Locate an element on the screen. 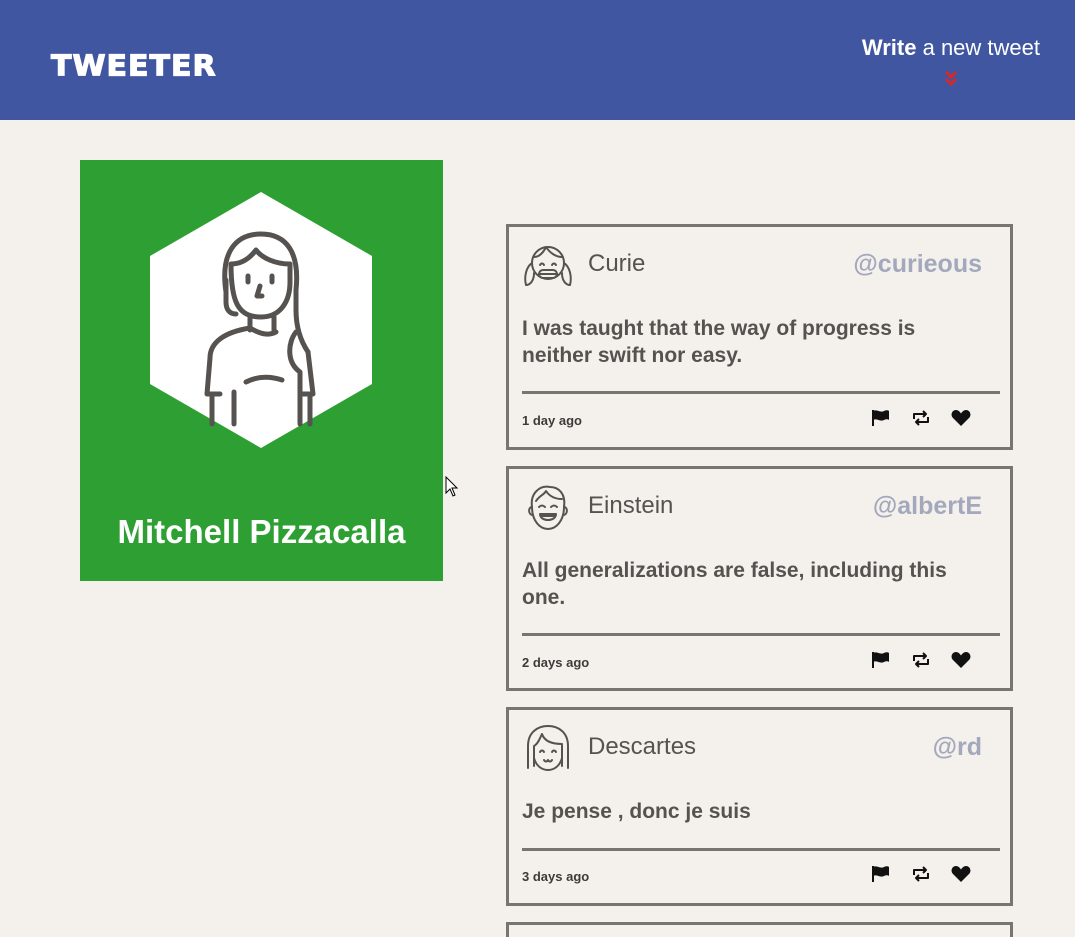  tweet-author-name: Descartes is located at coordinates (642, 747).